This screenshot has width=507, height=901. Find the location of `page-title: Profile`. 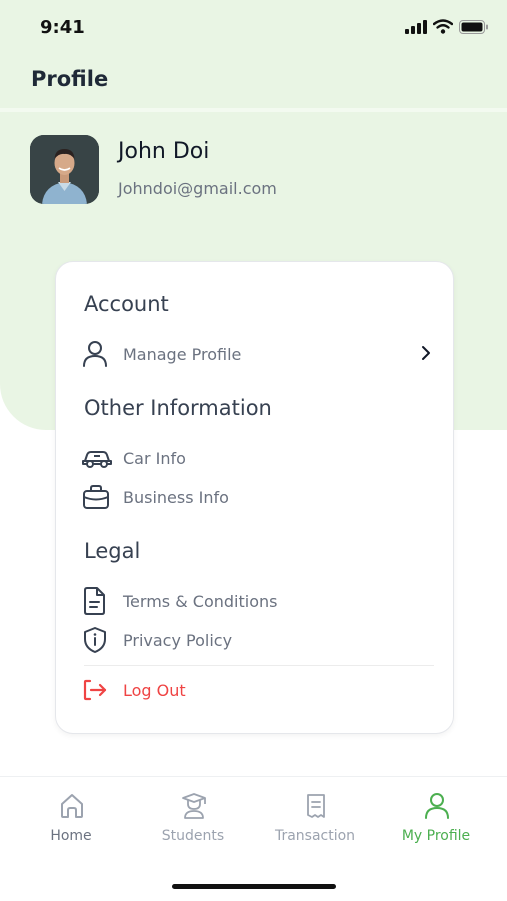

page-title: Profile is located at coordinates (70, 79).